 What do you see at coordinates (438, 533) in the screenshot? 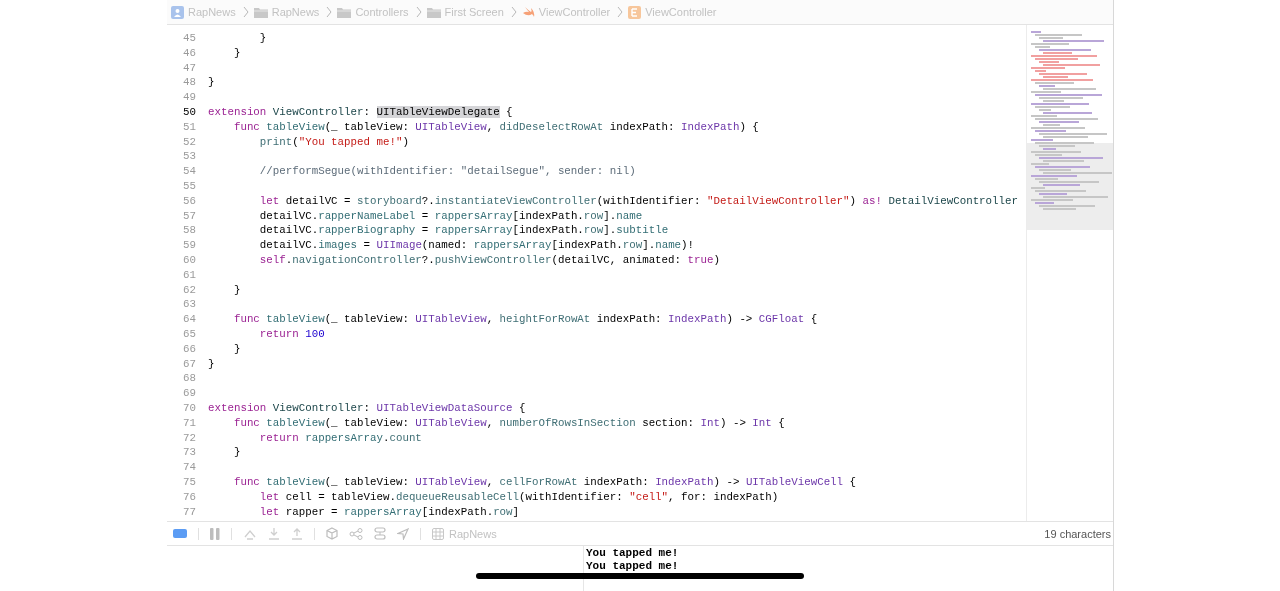
I see `grid-icon` at bounding box center [438, 533].